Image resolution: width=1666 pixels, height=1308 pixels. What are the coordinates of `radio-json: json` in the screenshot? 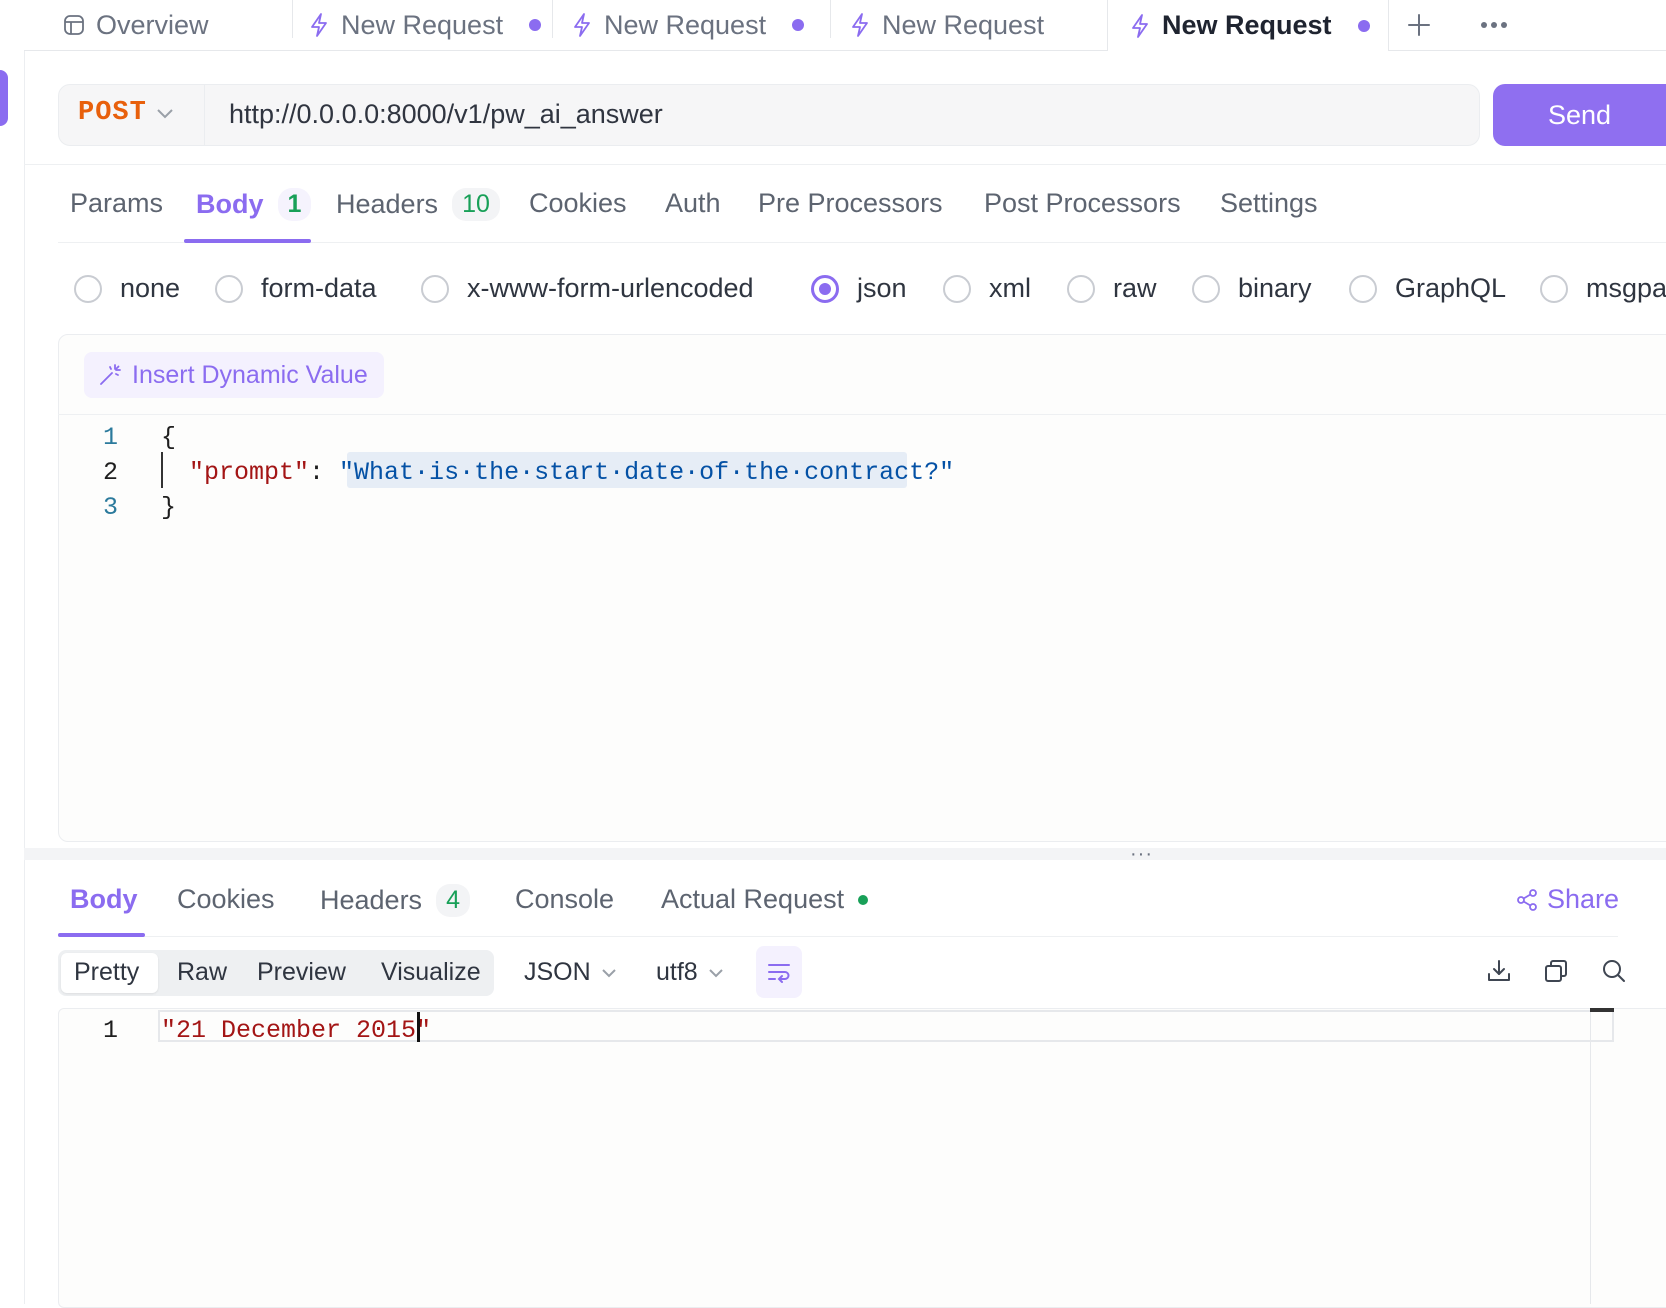 It's located at (859, 288).